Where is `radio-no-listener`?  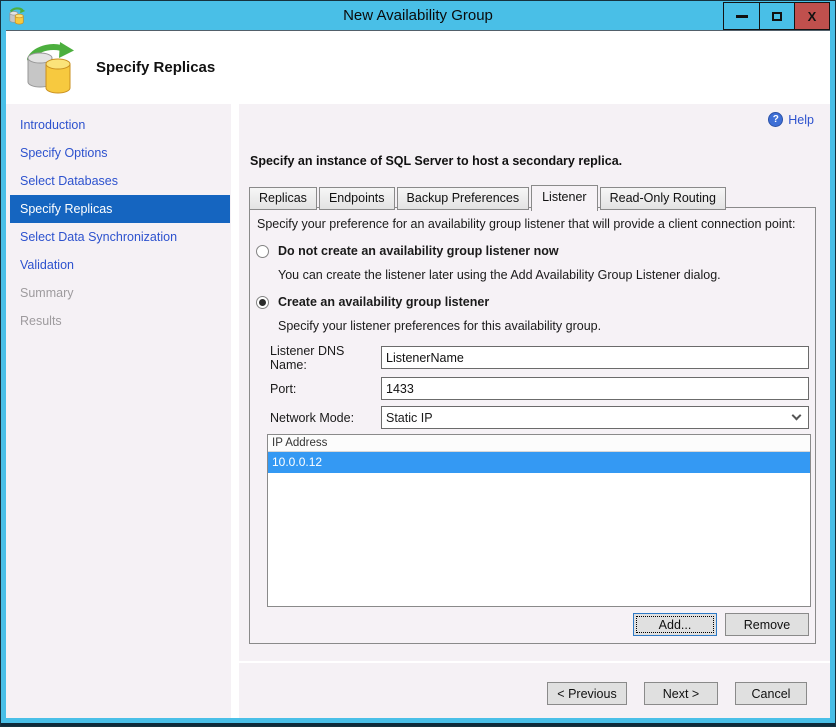
radio-no-listener is located at coordinates (262, 251).